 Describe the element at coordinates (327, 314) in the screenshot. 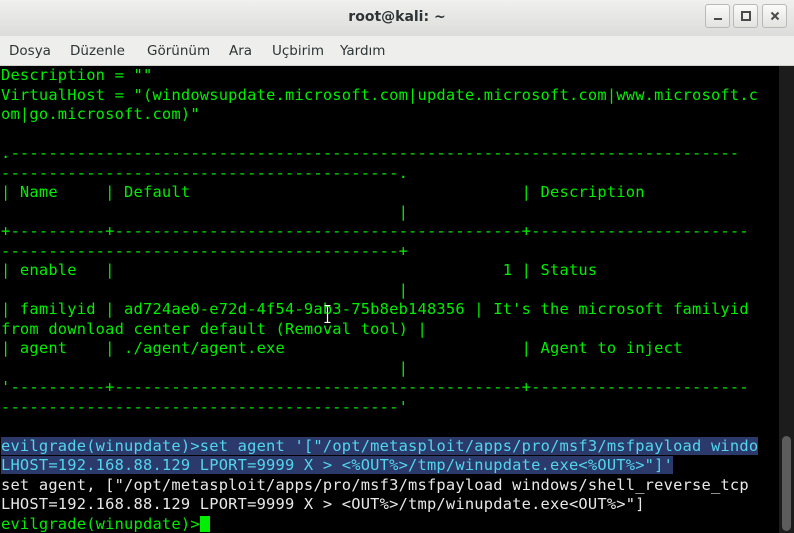

I see `text-cursor-icon` at that location.